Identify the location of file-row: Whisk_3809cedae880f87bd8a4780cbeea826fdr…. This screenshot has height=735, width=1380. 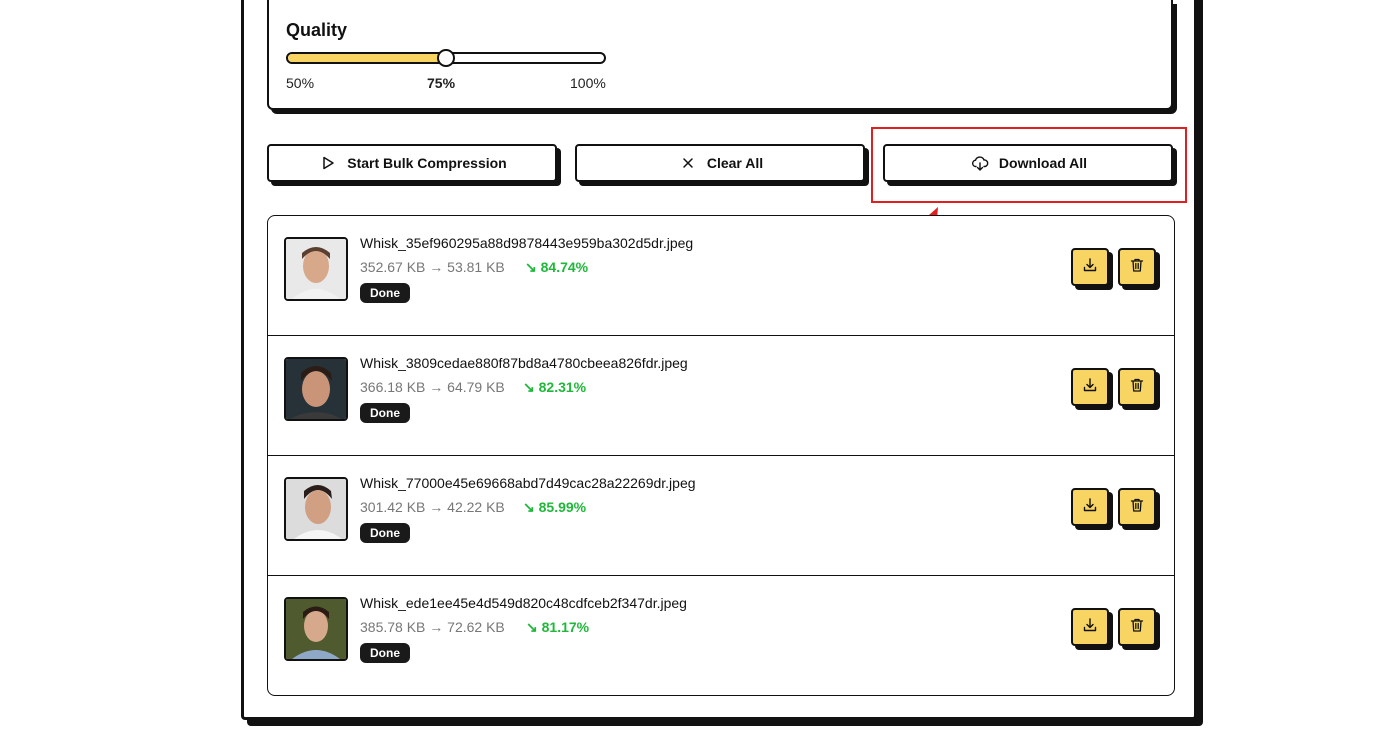
(721, 396).